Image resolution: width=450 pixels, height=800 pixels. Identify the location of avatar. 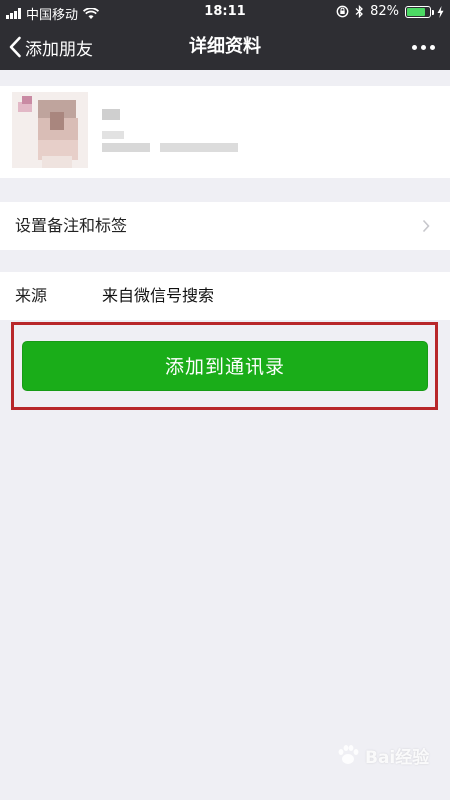
(50, 130).